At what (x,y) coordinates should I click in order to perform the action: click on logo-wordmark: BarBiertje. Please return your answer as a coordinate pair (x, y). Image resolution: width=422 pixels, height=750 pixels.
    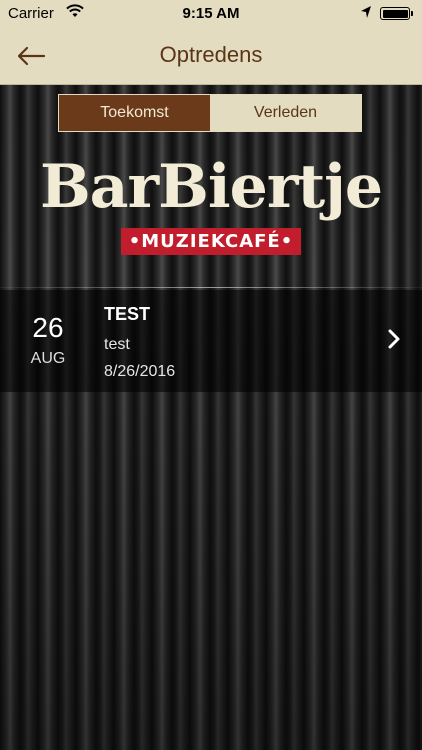
    Looking at the image, I should click on (211, 187).